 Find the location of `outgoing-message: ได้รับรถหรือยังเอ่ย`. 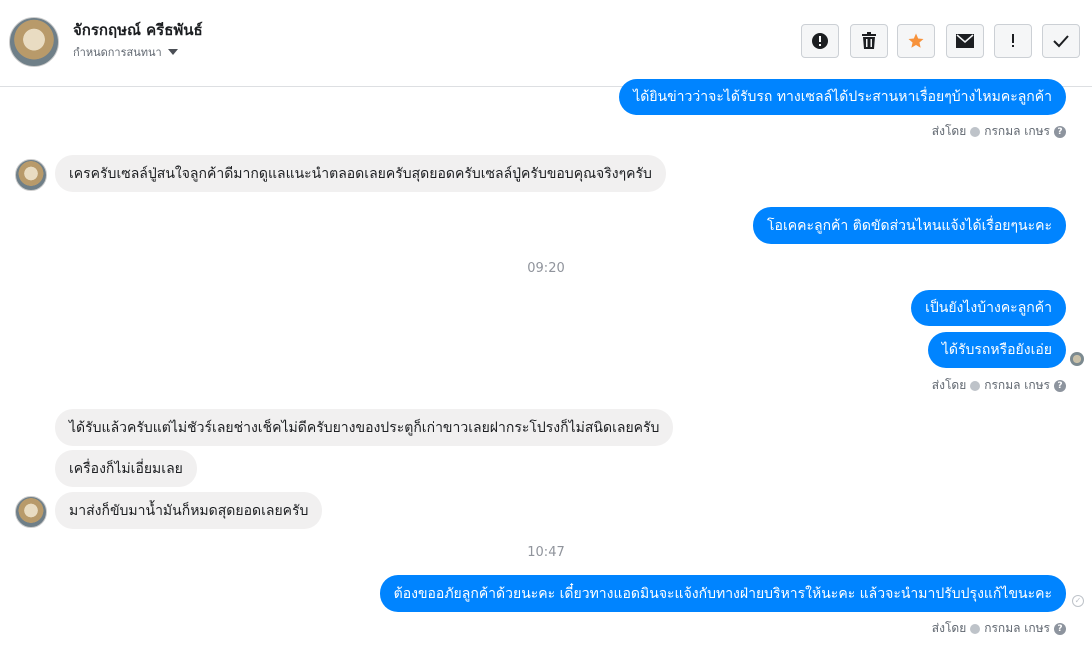

outgoing-message: ได้รับรถหรือยังเอ่ย is located at coordinates (996, 350).